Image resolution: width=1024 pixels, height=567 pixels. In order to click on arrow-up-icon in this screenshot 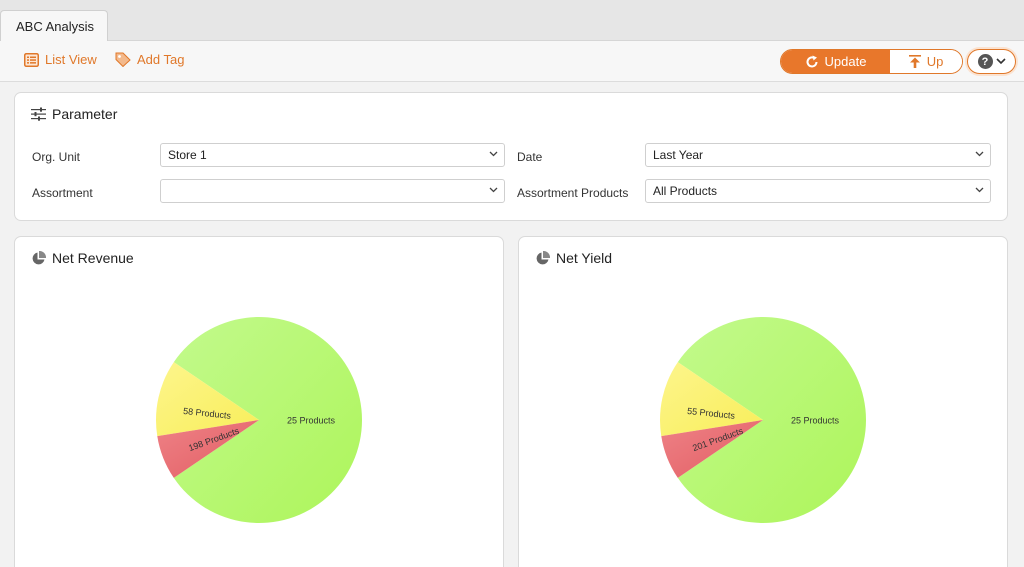, I will do `click(914, 61)`.